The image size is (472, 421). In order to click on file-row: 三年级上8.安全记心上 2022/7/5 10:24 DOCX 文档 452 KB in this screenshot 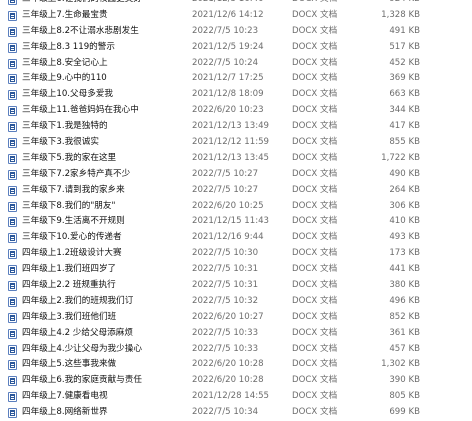, I will do `click(236, 64)`.